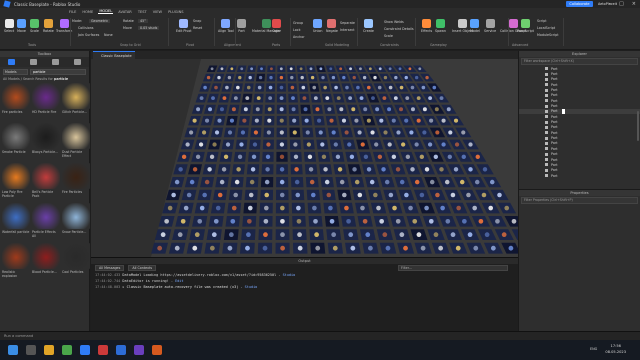  I want to click on constraint-details-toggle: Constraint Details, so click(399, 29).